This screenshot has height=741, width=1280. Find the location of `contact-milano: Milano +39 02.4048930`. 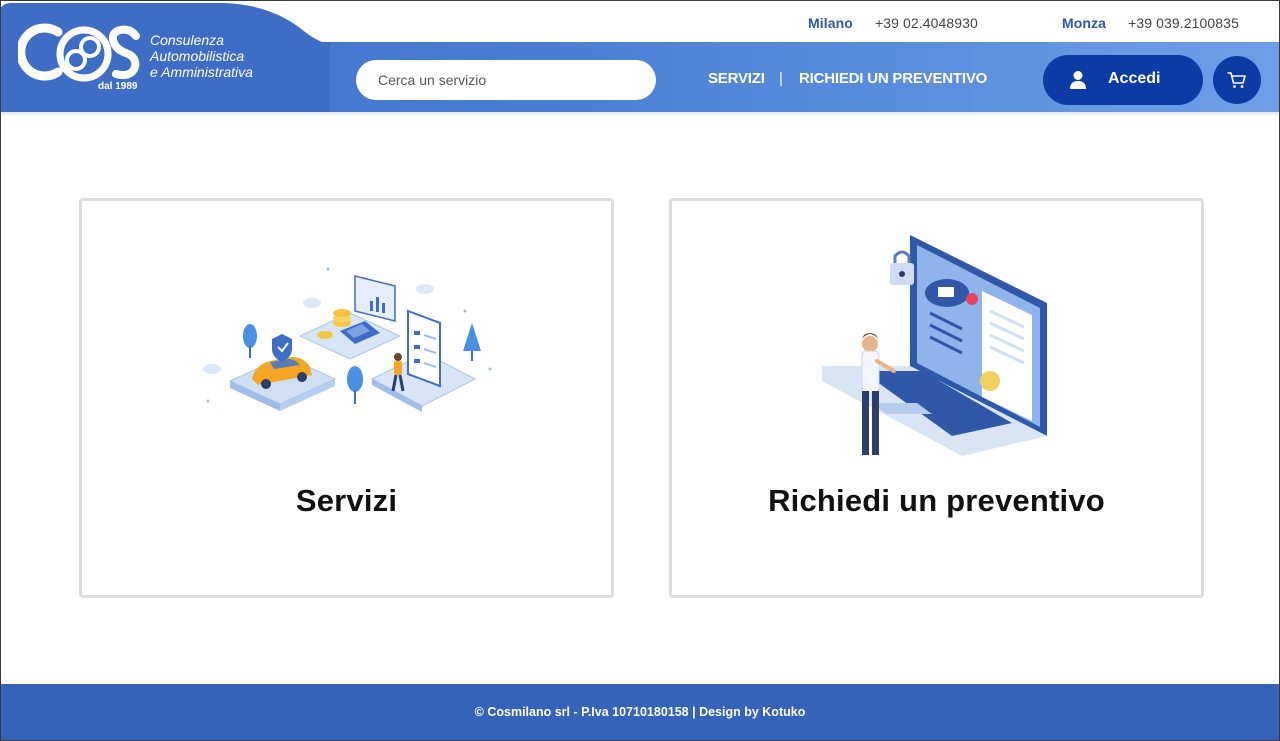

contact-milano: Milano +39 02.4048930 is located at coordinates (893, 23).